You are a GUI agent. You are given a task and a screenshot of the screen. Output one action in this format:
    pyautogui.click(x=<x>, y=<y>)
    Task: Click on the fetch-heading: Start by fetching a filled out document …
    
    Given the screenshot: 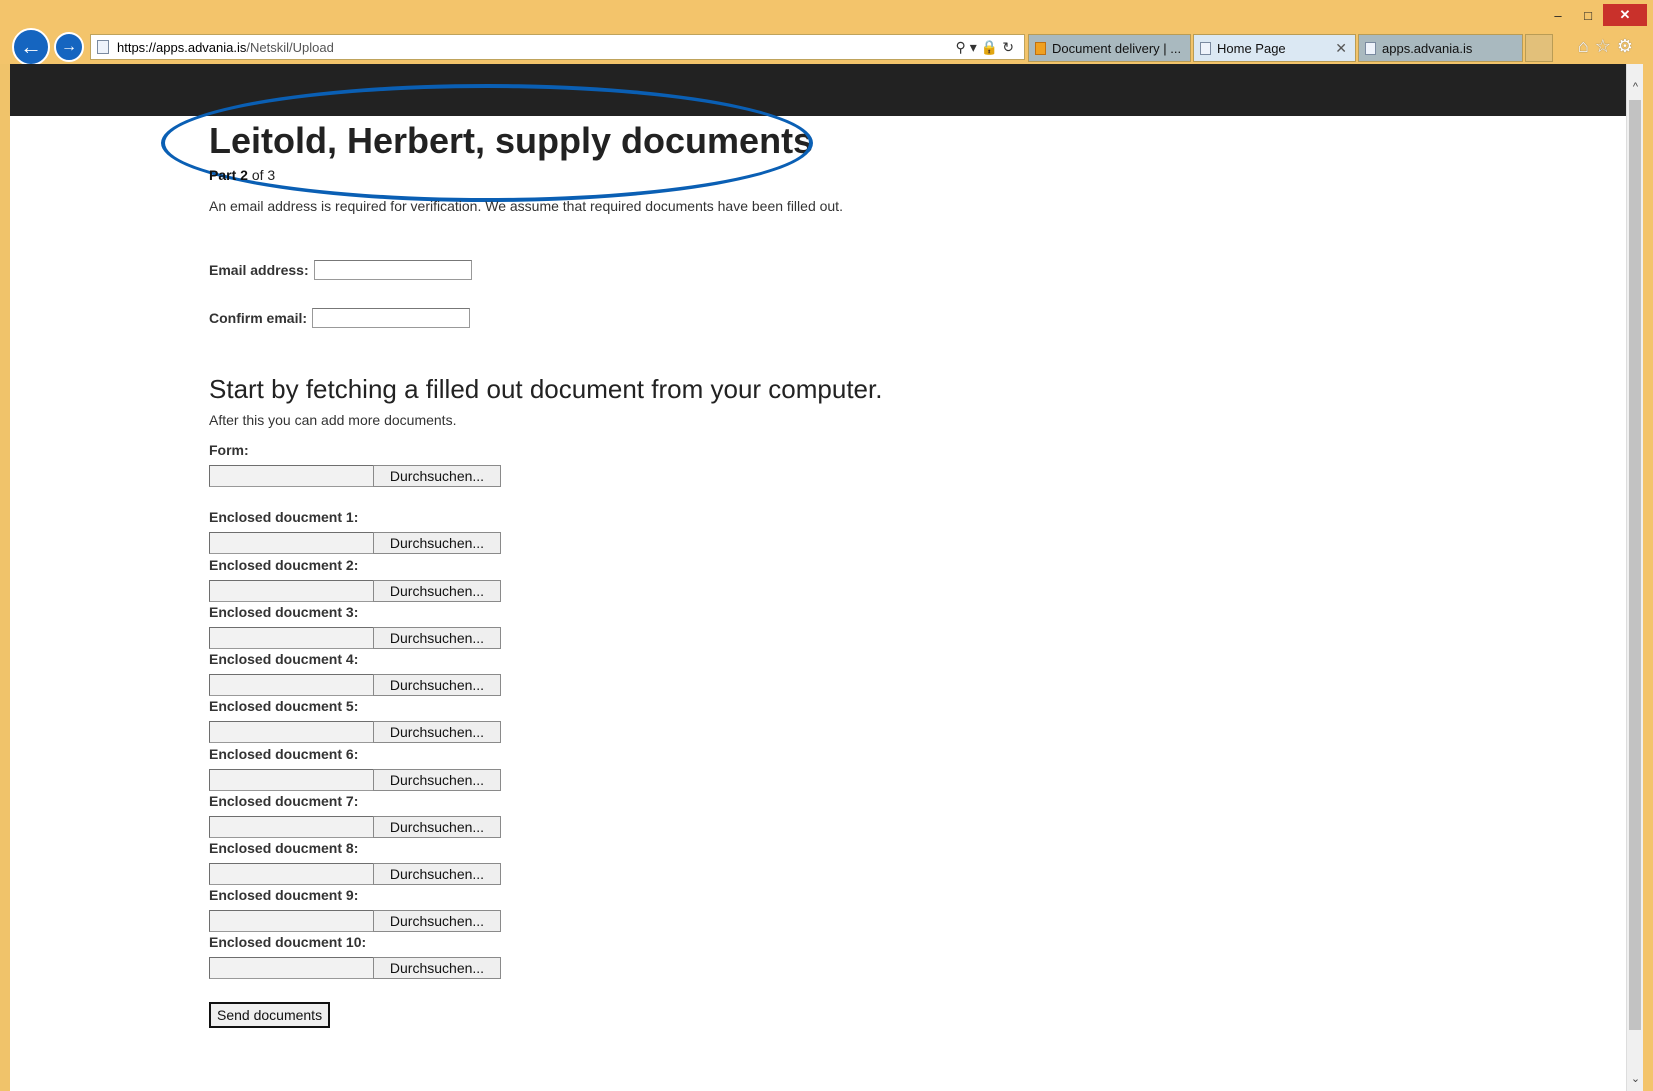 What is the action you would take?
    pyautogui.click(x=546, y=389)
    